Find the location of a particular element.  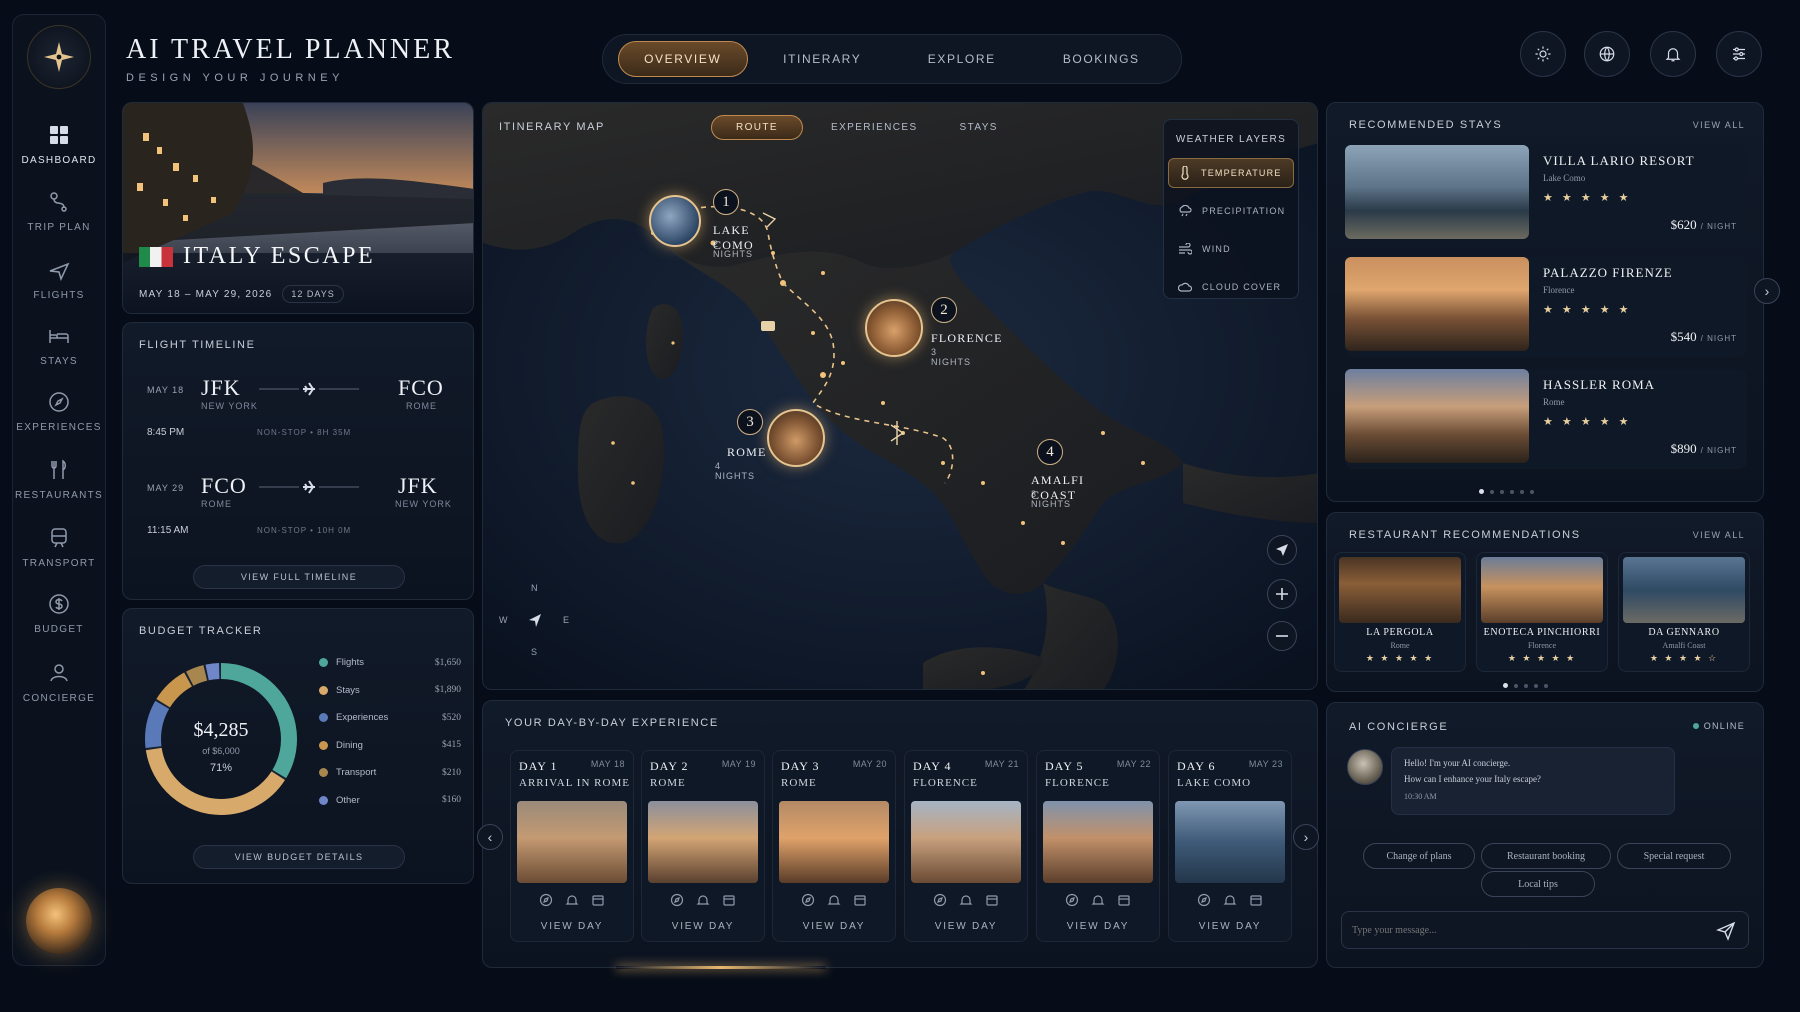

message-input-wrapper is located at coordinates (1545, 930).